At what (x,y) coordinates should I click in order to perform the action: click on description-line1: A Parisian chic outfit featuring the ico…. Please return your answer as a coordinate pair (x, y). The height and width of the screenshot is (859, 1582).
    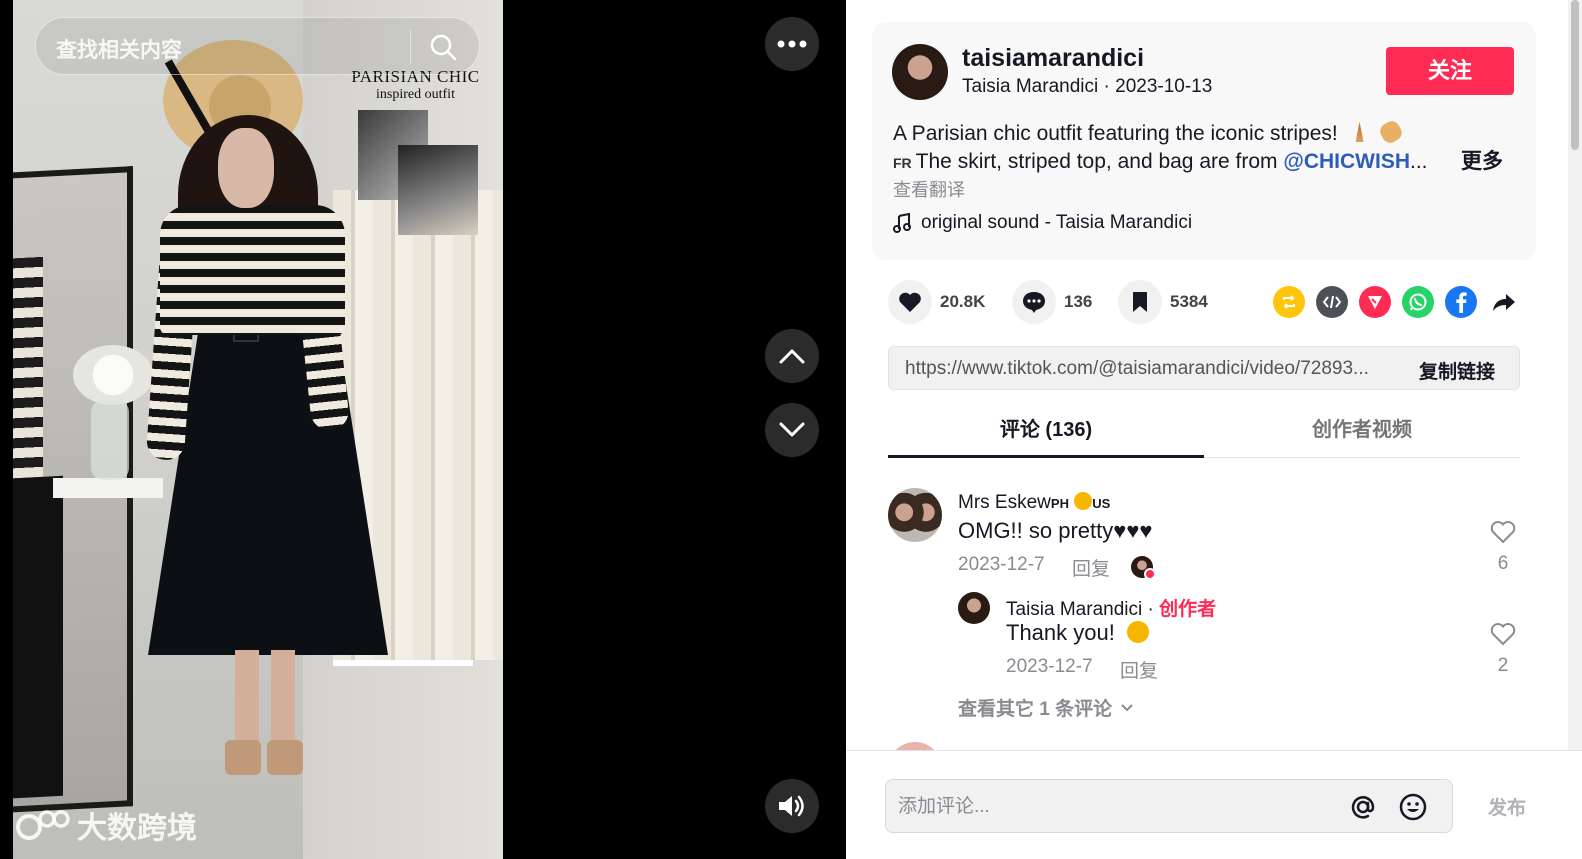
    Looking at the image, I should click on (1115, 133).